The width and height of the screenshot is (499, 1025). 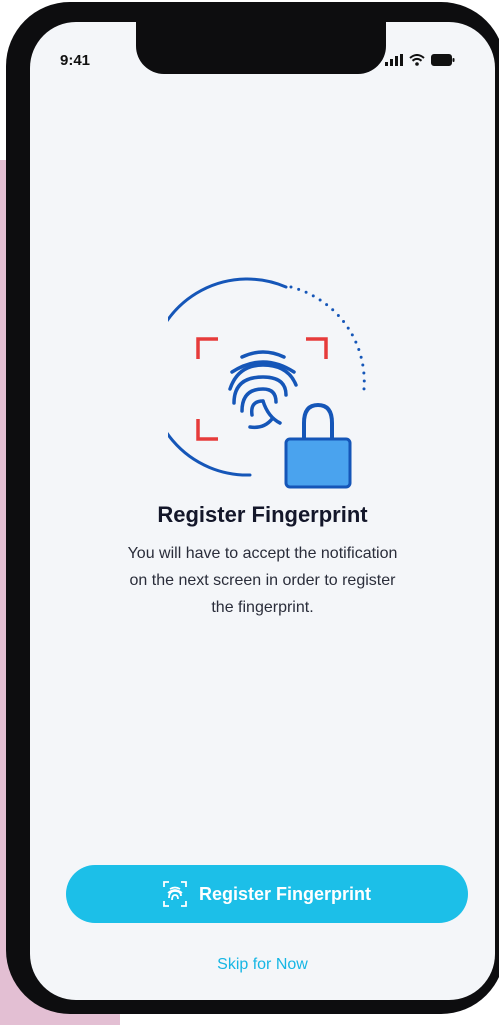 I want to click on status-time: 9:41, so click(x=75, y=60).